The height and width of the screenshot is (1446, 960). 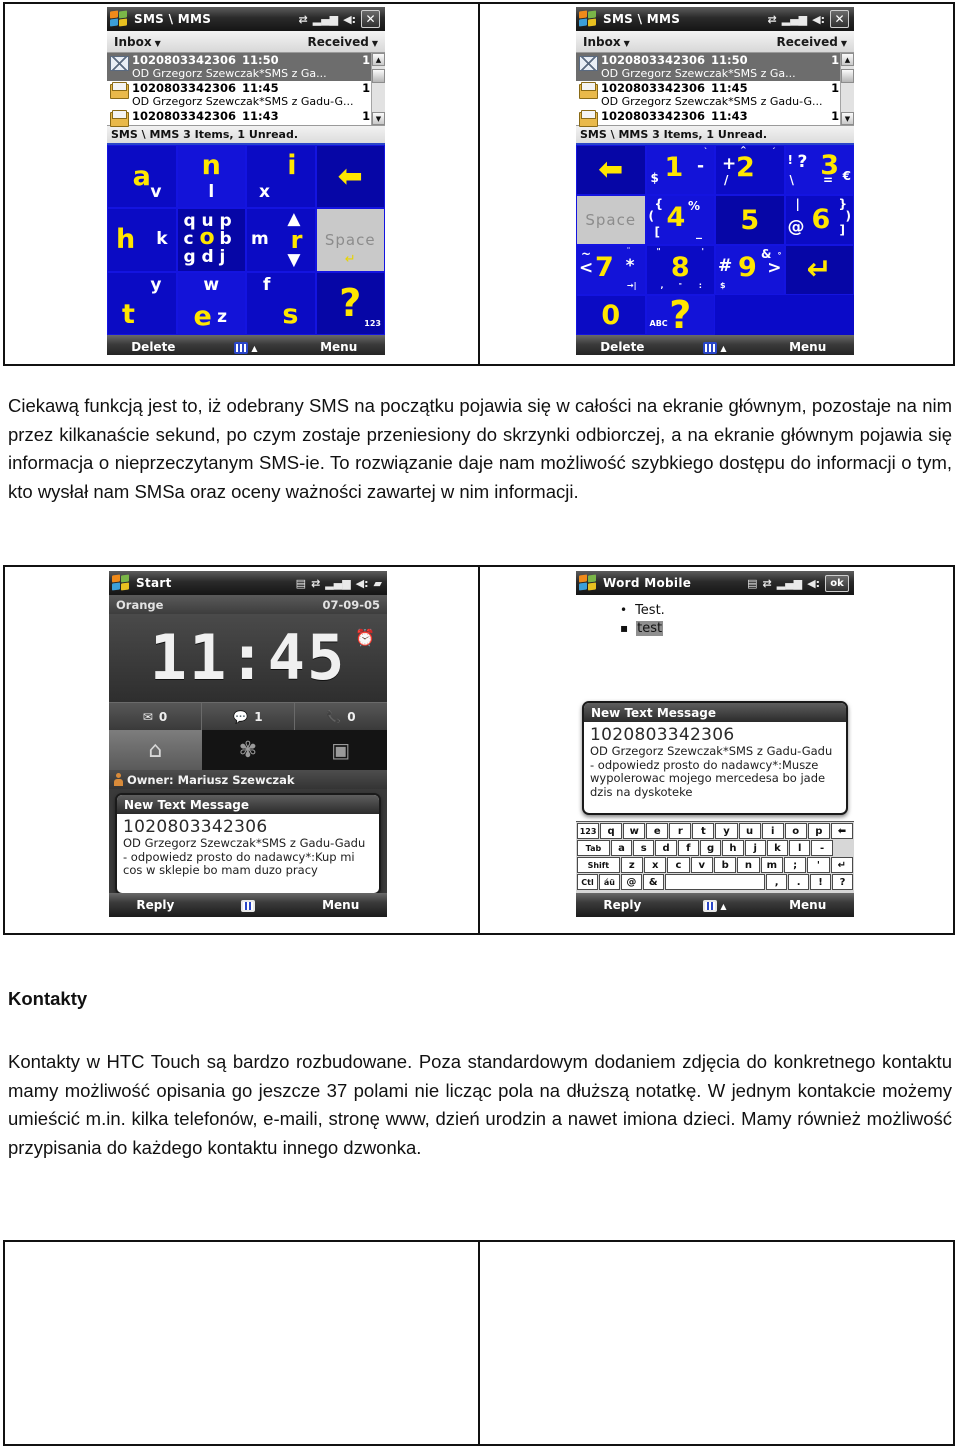 What do you see at coordinates (750, 170) in the screenshot?
I see `key-2: + 2 ^ / ´` at bounding box center [750, 170].